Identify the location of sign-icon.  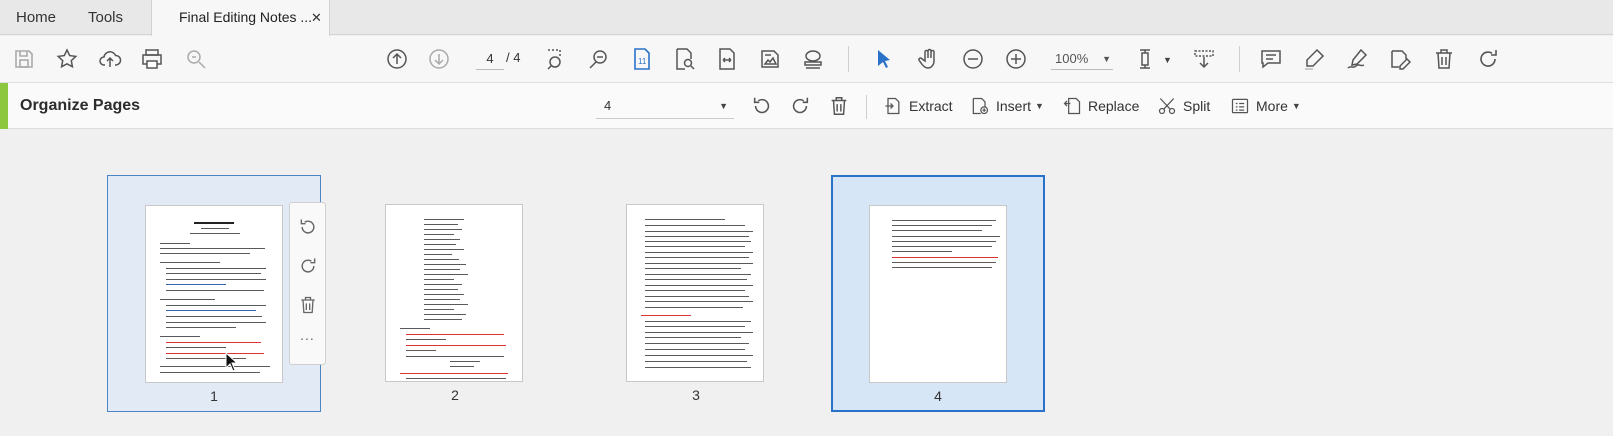
(1357, 59).